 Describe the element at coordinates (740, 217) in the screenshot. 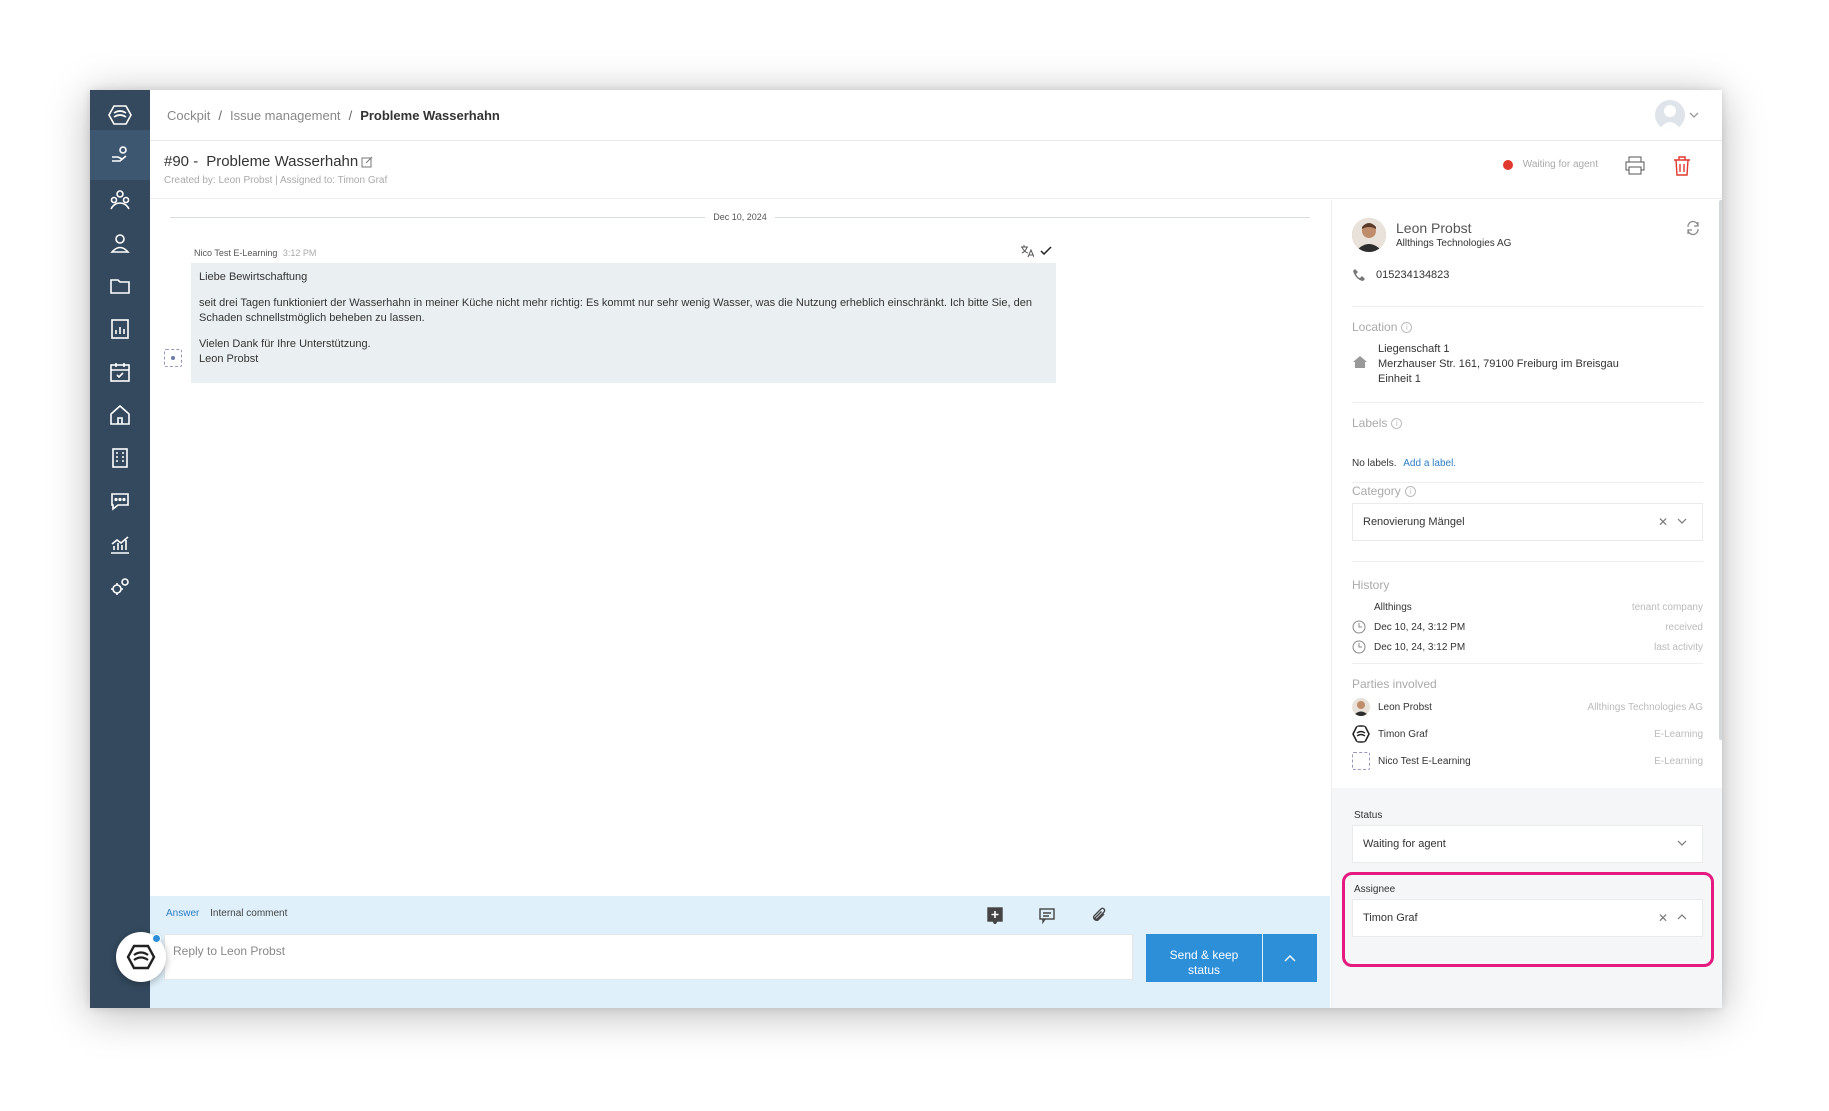

I see `date-divider: Dec 10, 2024` at that location.